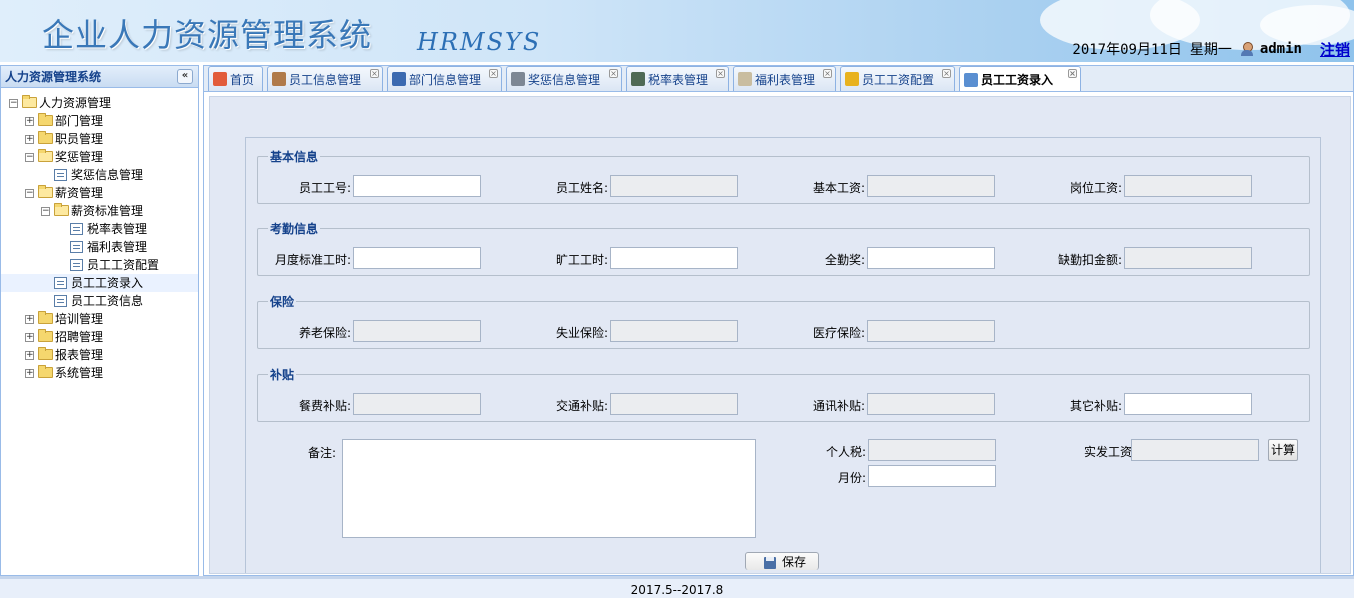  What do you see at coordinates (235, 78) in the screenshot?
I see `tab-1: 首页` at bounding box center [235, 78].